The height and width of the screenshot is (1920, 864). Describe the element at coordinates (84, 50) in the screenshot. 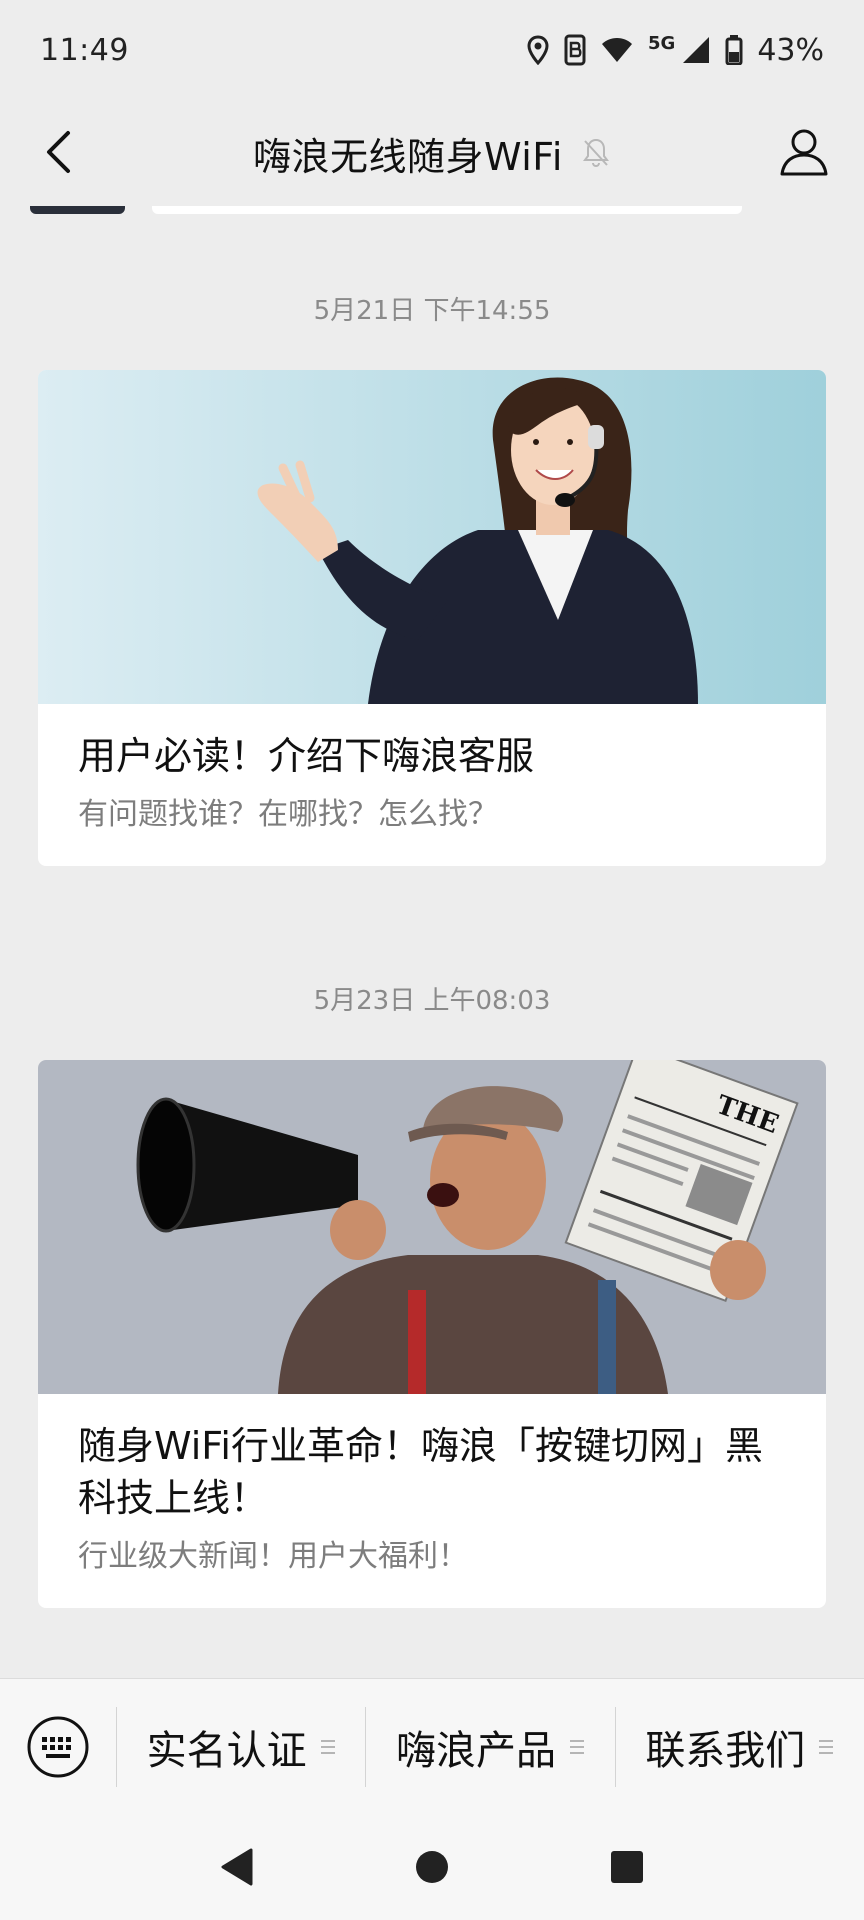

I see `status-time: 11:49` at that location.